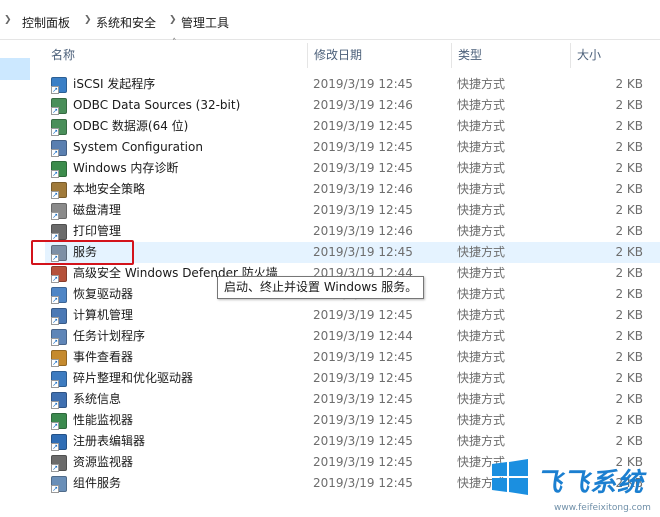  Describe the element at coordinates (103, 315) in the screenshot. I see `file-name: 计算机管理` at that location.